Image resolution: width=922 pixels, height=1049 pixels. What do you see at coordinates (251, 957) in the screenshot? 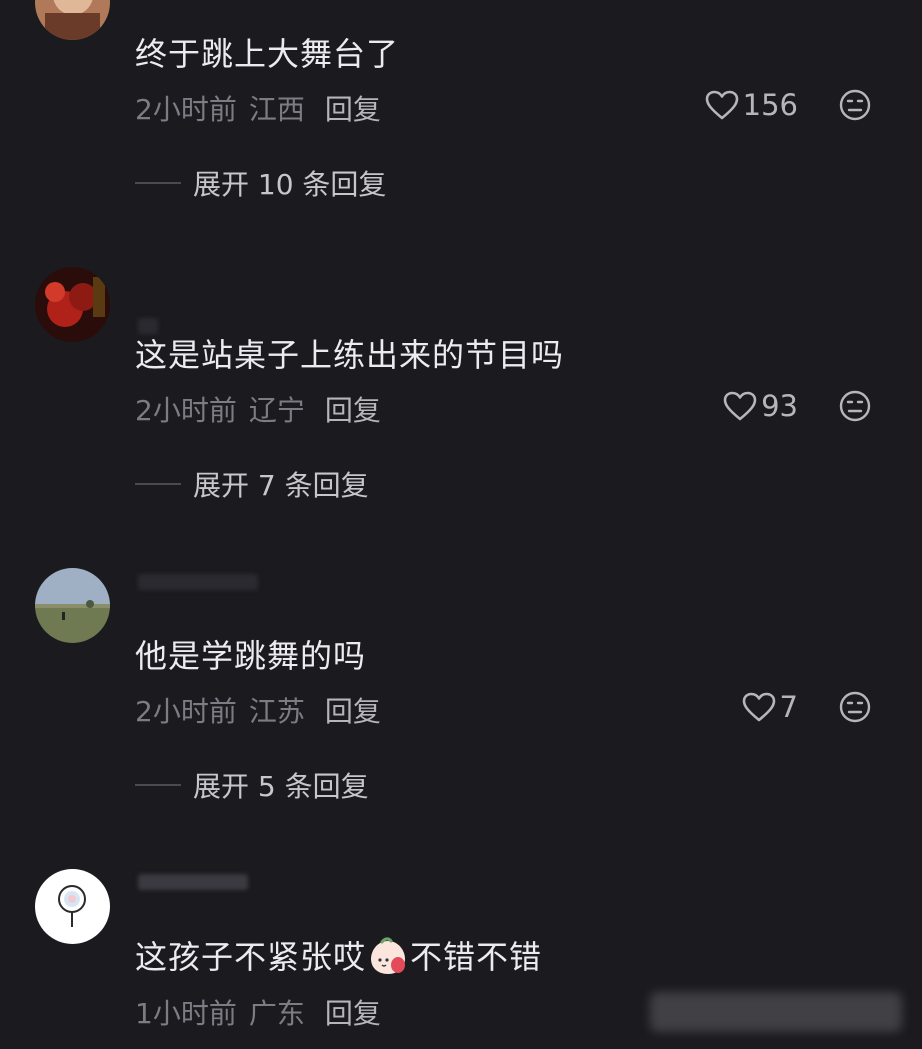
I see `comment-text-part: 这孩子不紧张哎` at bounding box center [251, 957].